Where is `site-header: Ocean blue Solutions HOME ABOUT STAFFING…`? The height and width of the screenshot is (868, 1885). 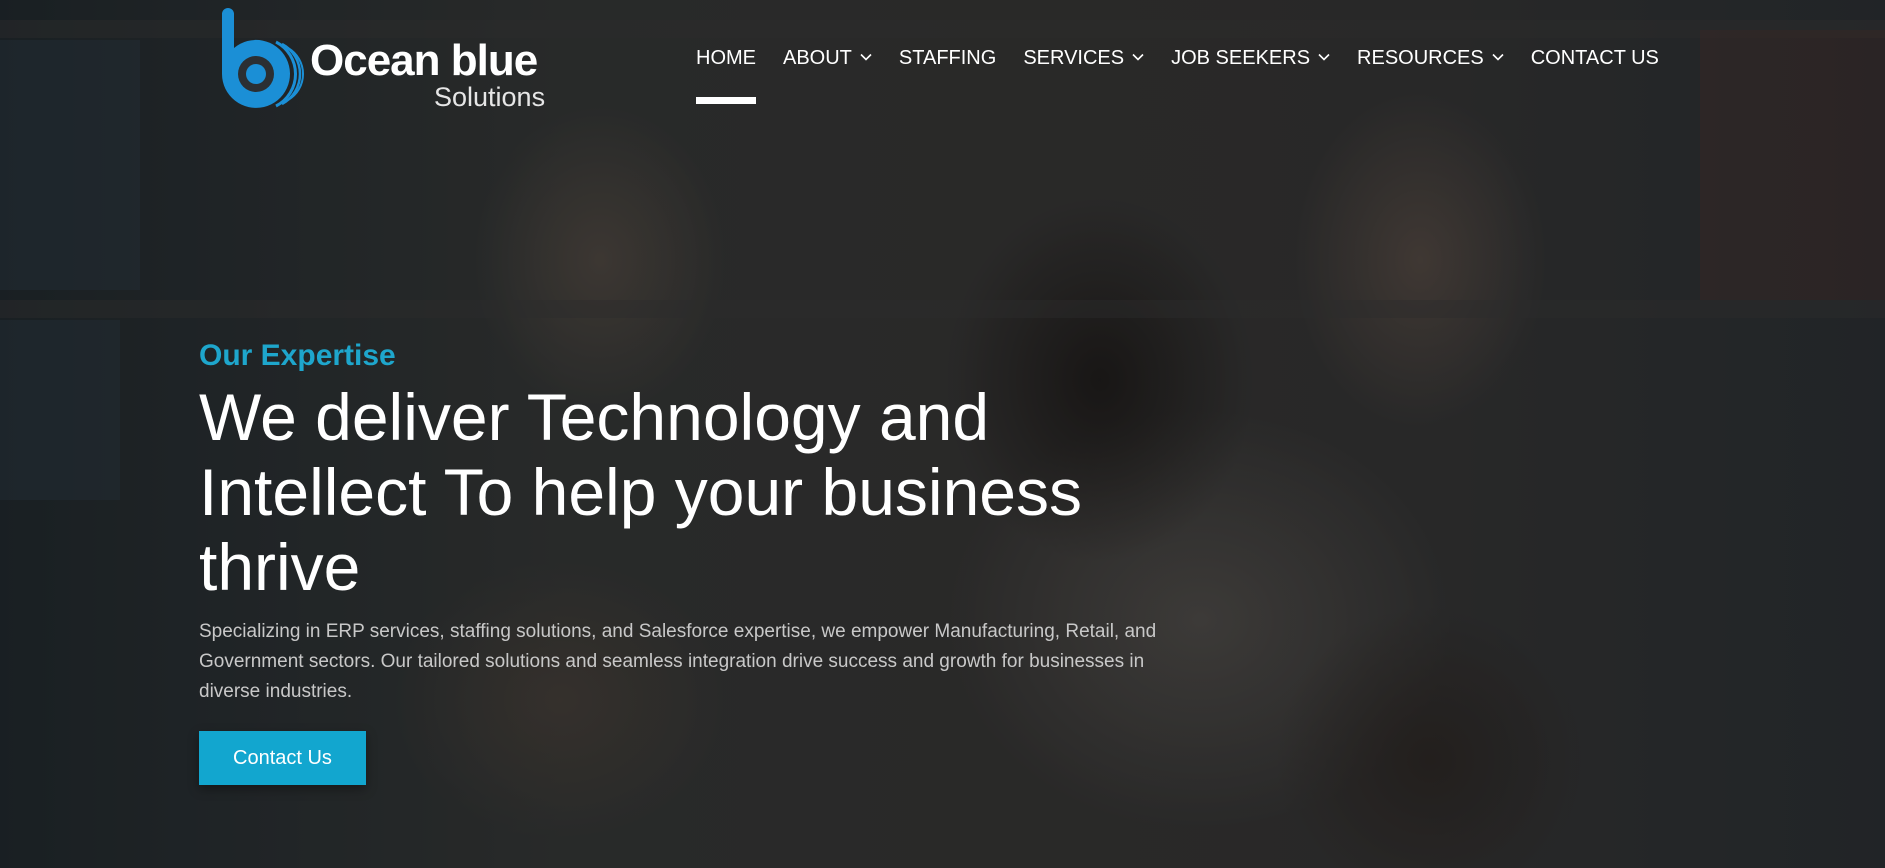 site-header: Ocean blue Solutions HOME ABOUT STAFFING… is located at coordinates (942, 60).